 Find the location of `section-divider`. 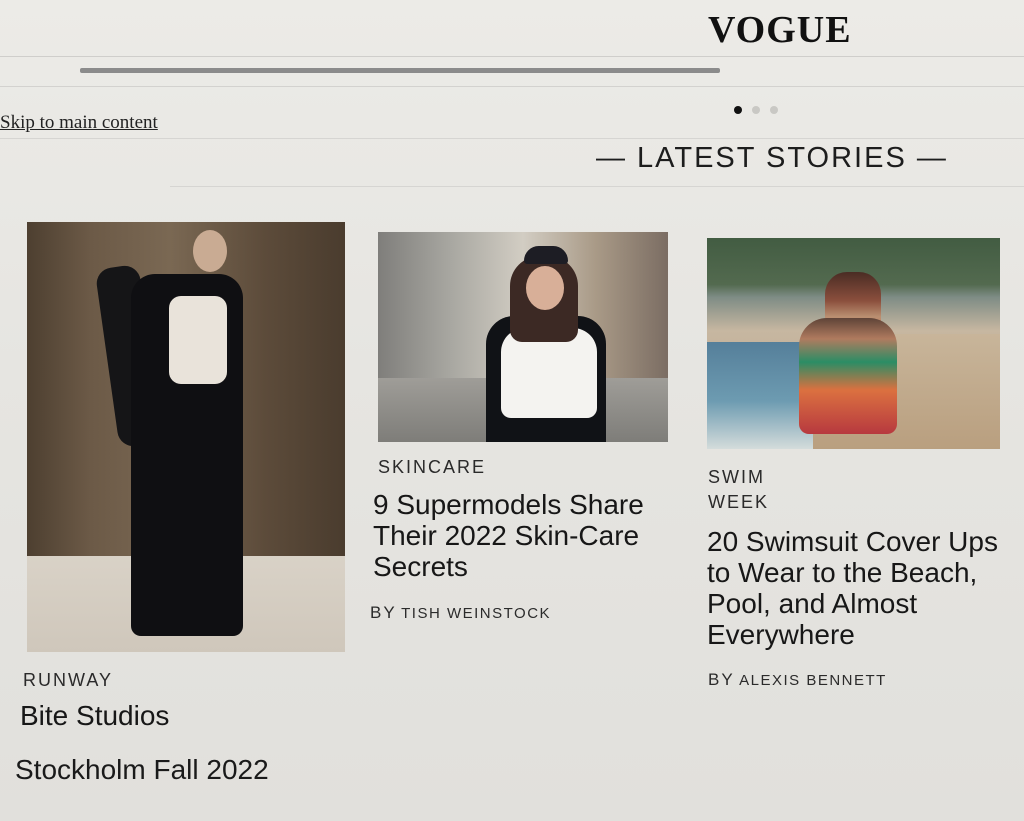

section-divider is located at coordinates (597, 186).